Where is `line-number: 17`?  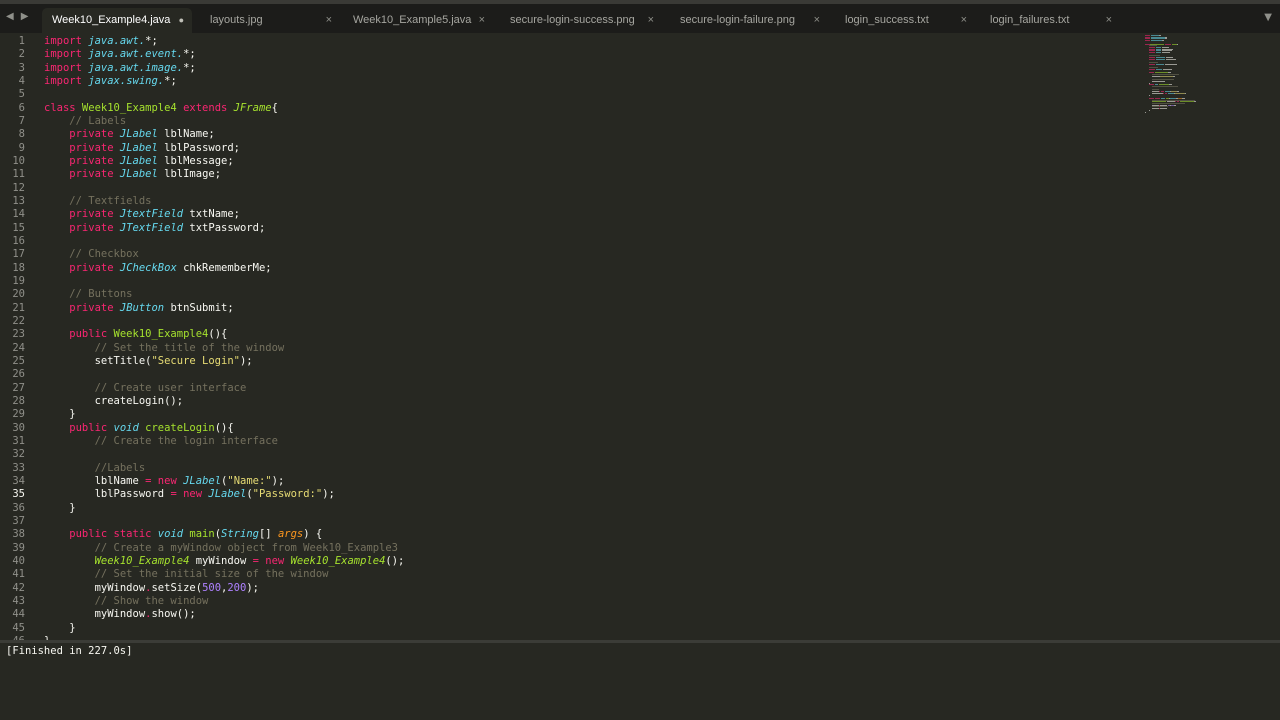
line-number: 17 is located at coordinates (18, 254).